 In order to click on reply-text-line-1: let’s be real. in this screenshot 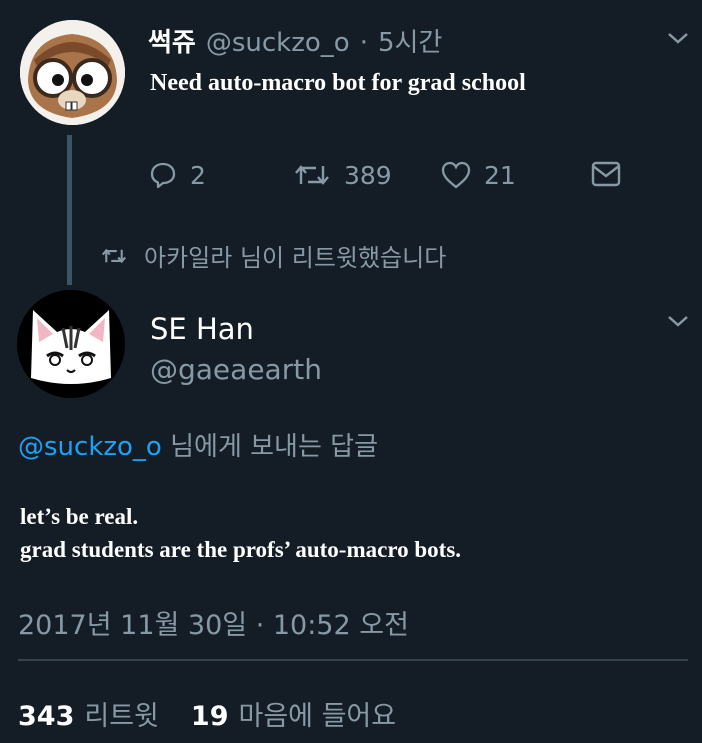, I will do `click(79, 516)`.